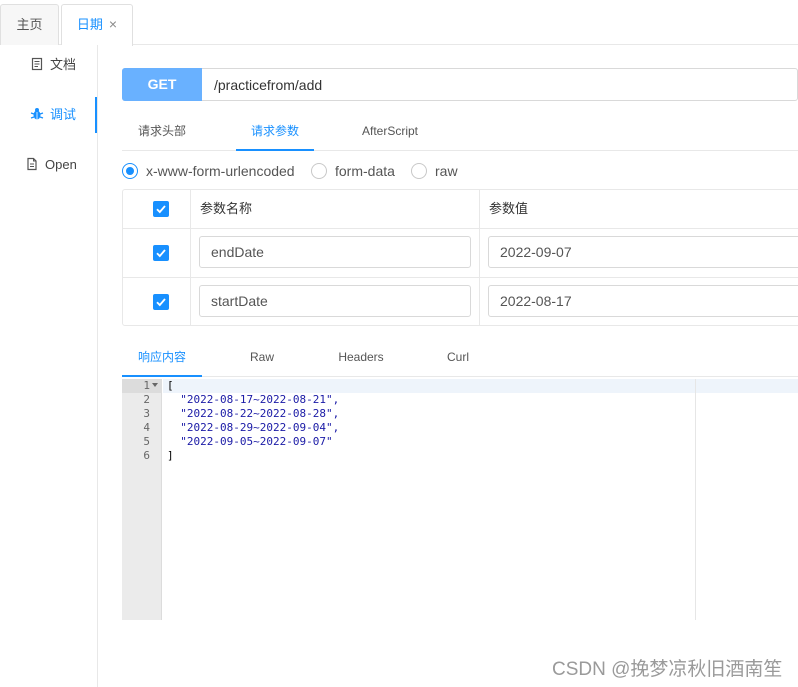 This screenshot has width=798, height=687. I want to click on method-button: GET, so click(162, 84).